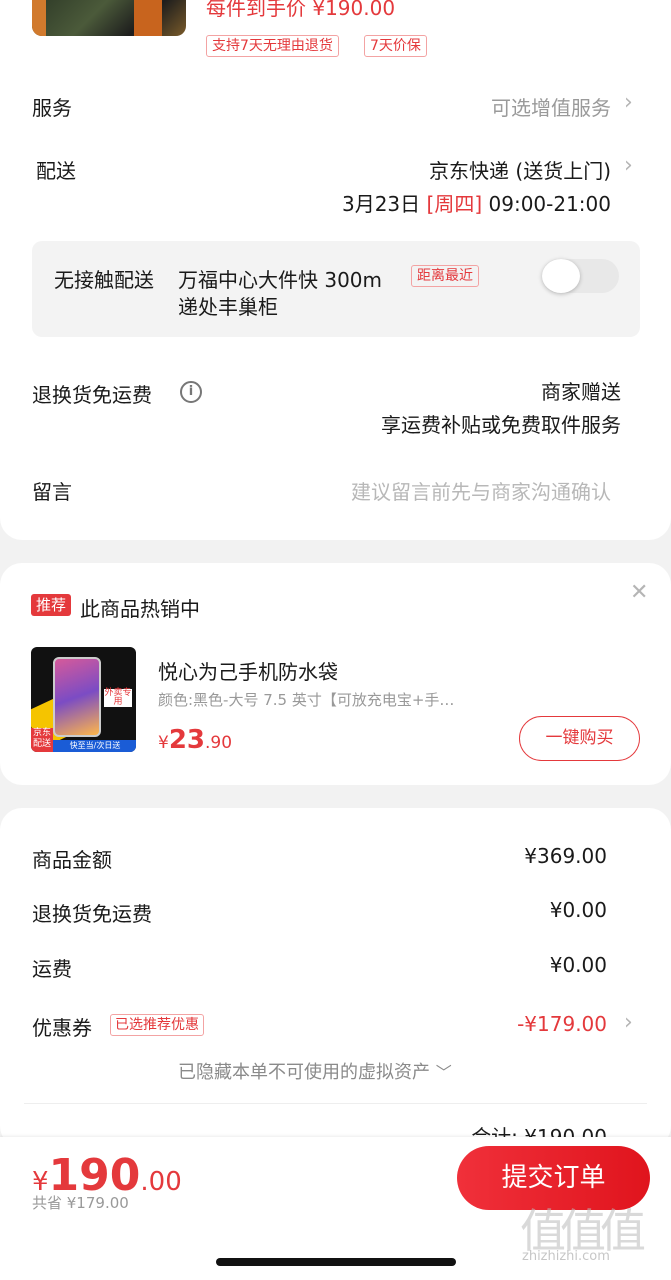  I want to click on toggle-knob, so click(561, 276).